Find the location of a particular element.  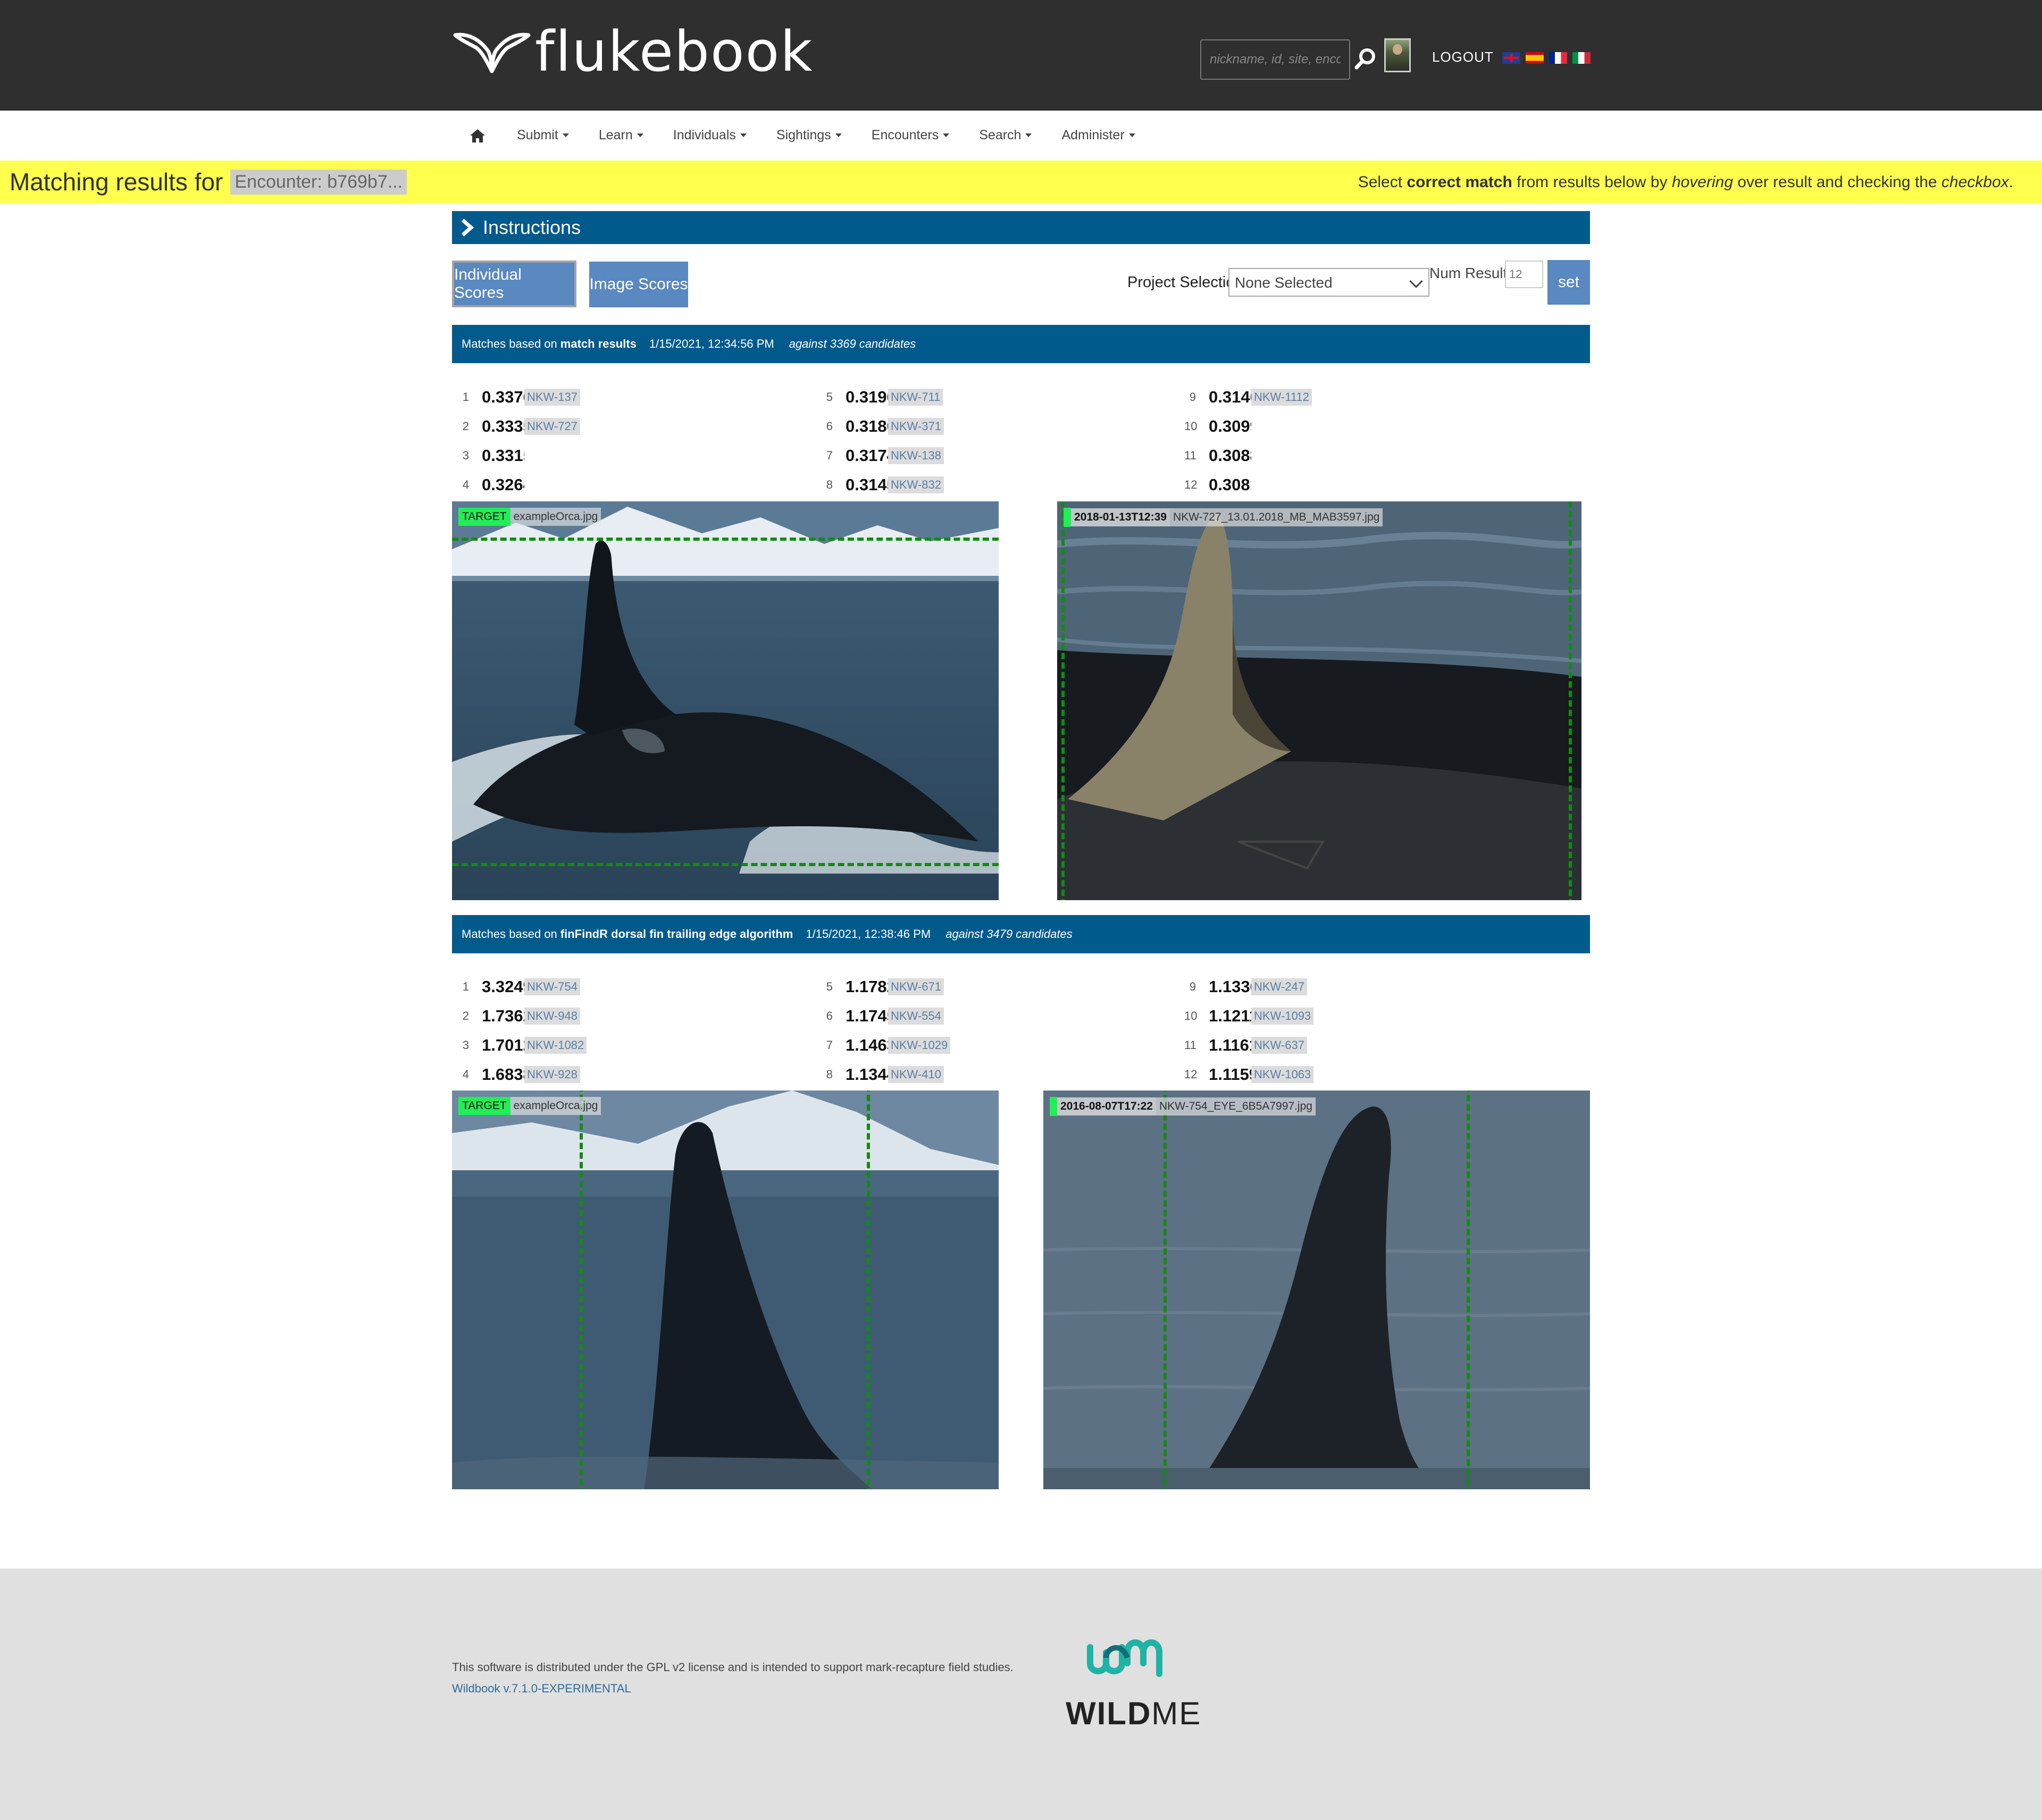

individual-id-link: NKW-1063 is located at coordinates (1282, 1074).